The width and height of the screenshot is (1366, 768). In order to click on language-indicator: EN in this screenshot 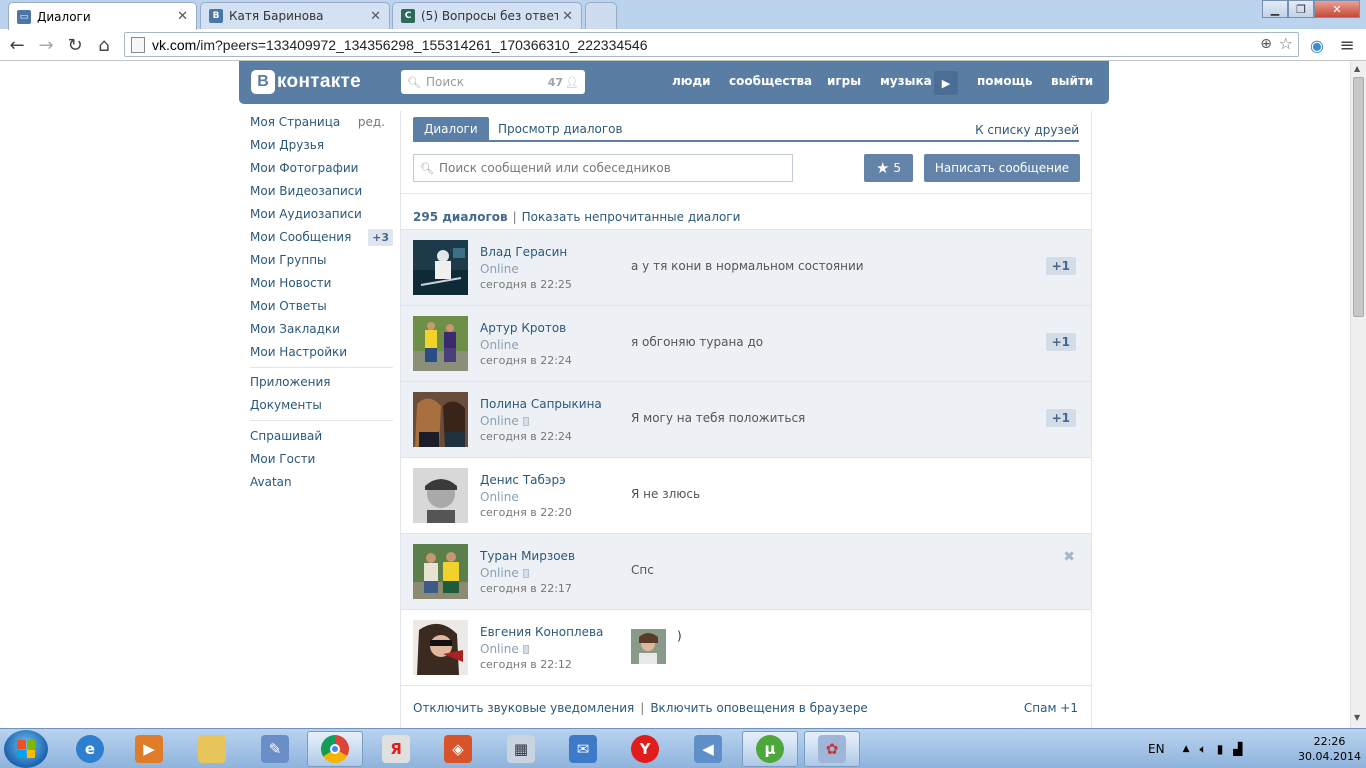, I will do `click(1156, 749)`.